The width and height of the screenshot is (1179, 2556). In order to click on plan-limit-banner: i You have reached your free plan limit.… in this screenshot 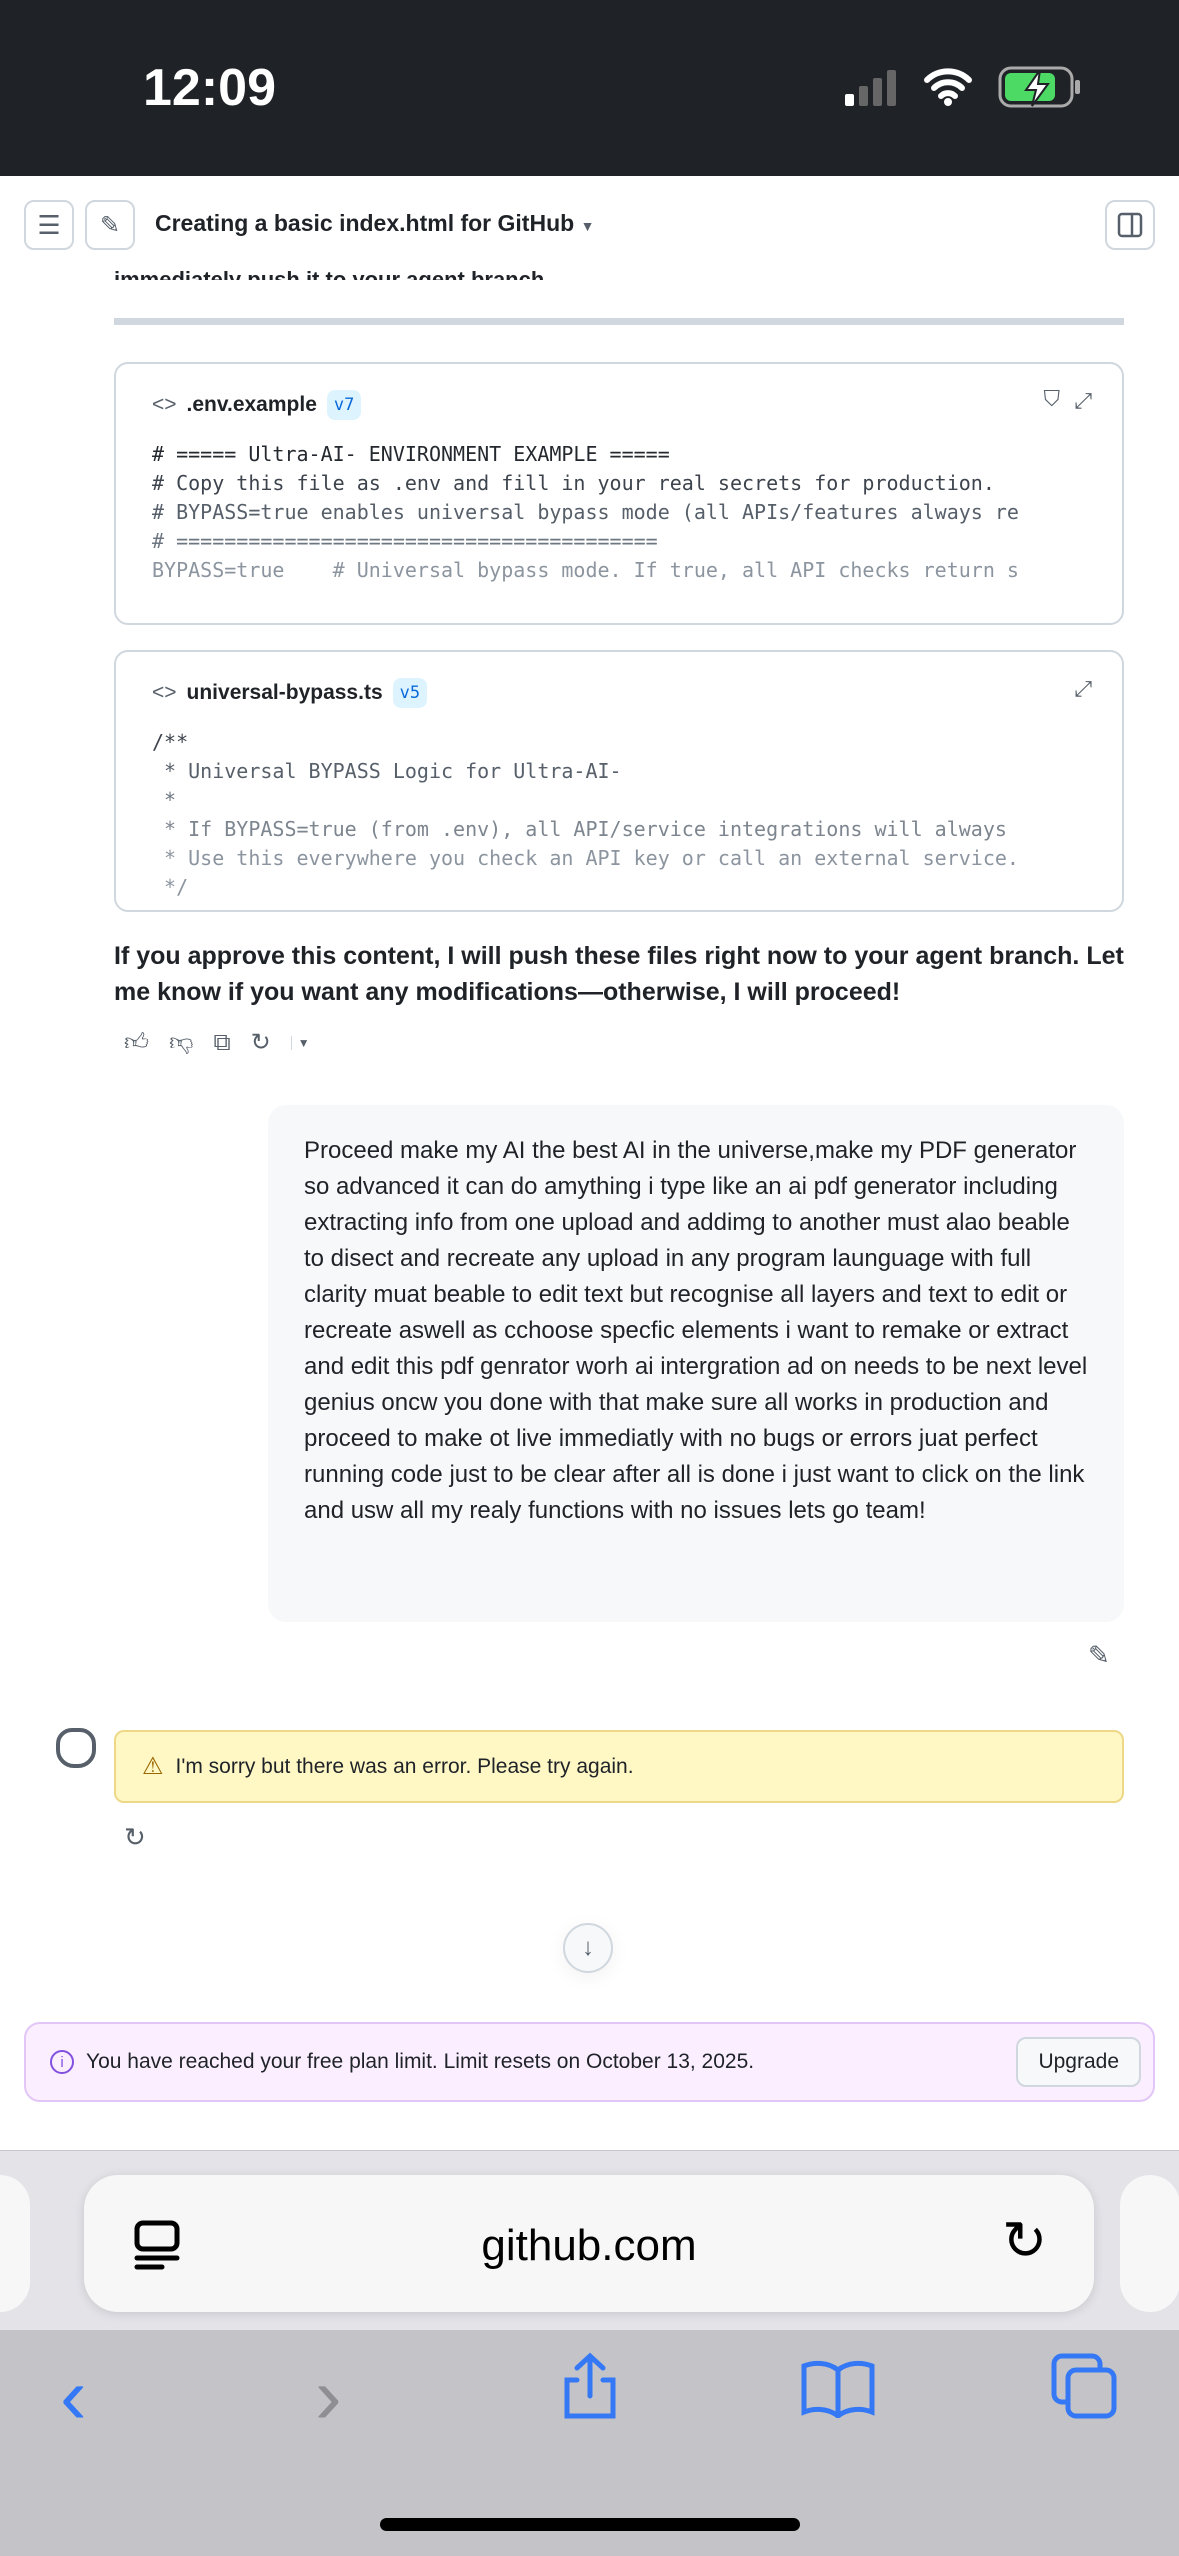, I will do `click(589, 2062)`.